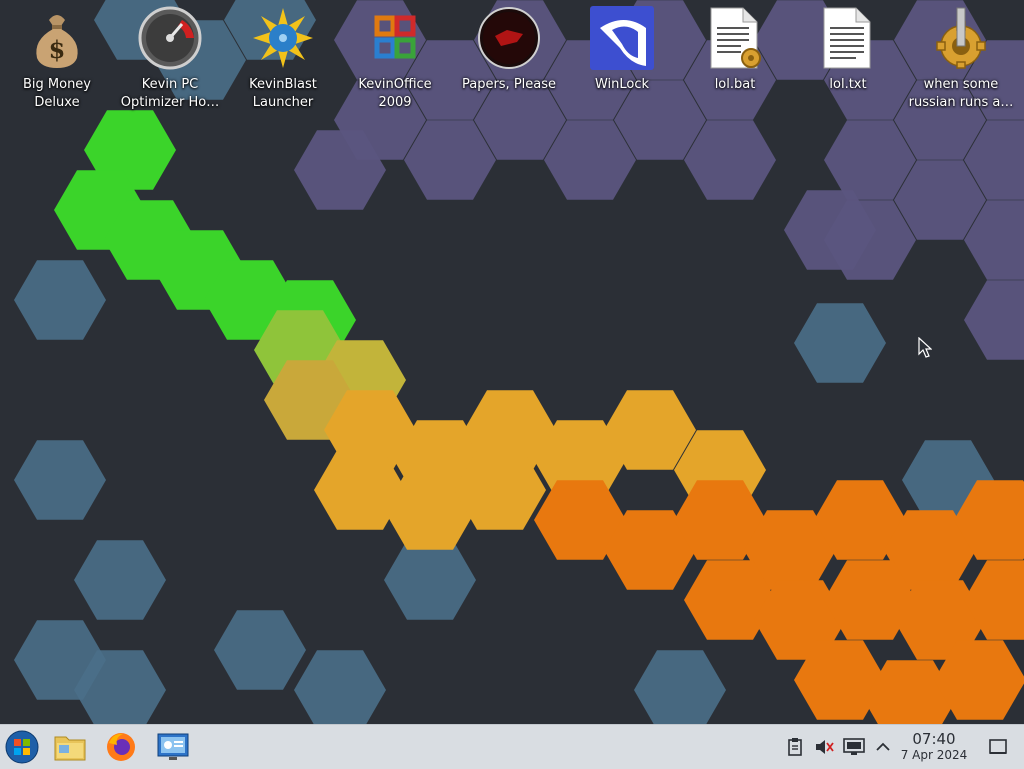 The height and width of the screenshot is (769, 1024). I want to click on file-manager-button, so click(70, 747).